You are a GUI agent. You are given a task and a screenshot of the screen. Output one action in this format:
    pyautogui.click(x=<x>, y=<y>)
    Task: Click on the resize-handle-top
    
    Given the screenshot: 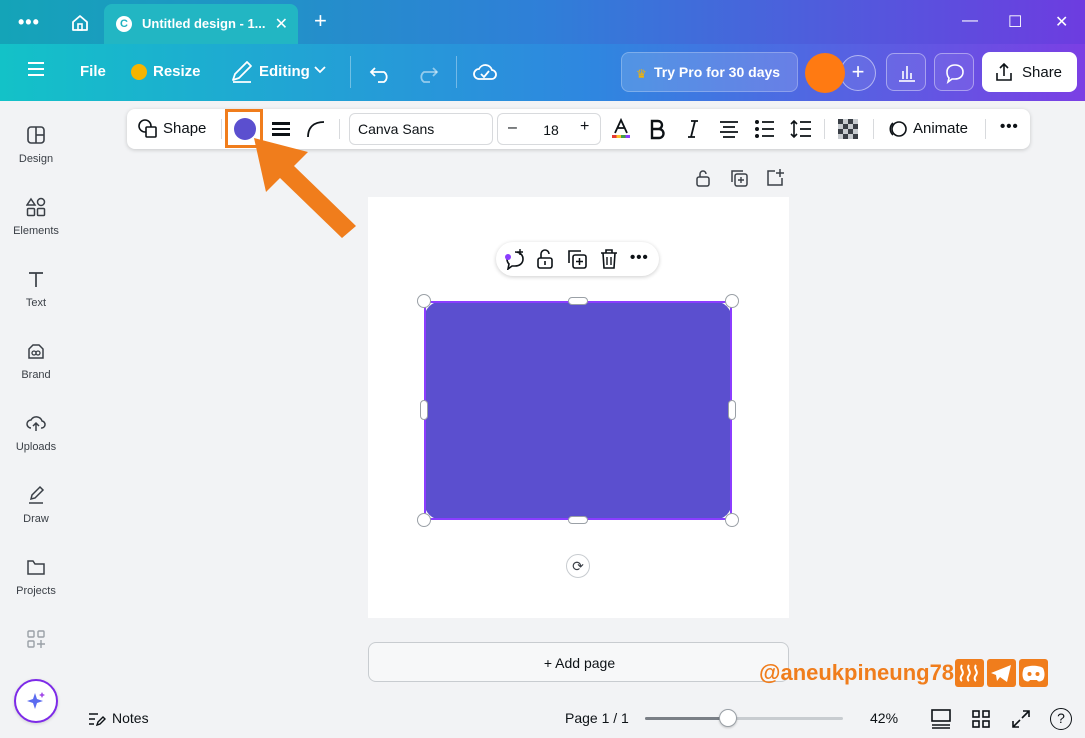 What is the action you would take?
    pyautogui.click(x=578, y=301)
    